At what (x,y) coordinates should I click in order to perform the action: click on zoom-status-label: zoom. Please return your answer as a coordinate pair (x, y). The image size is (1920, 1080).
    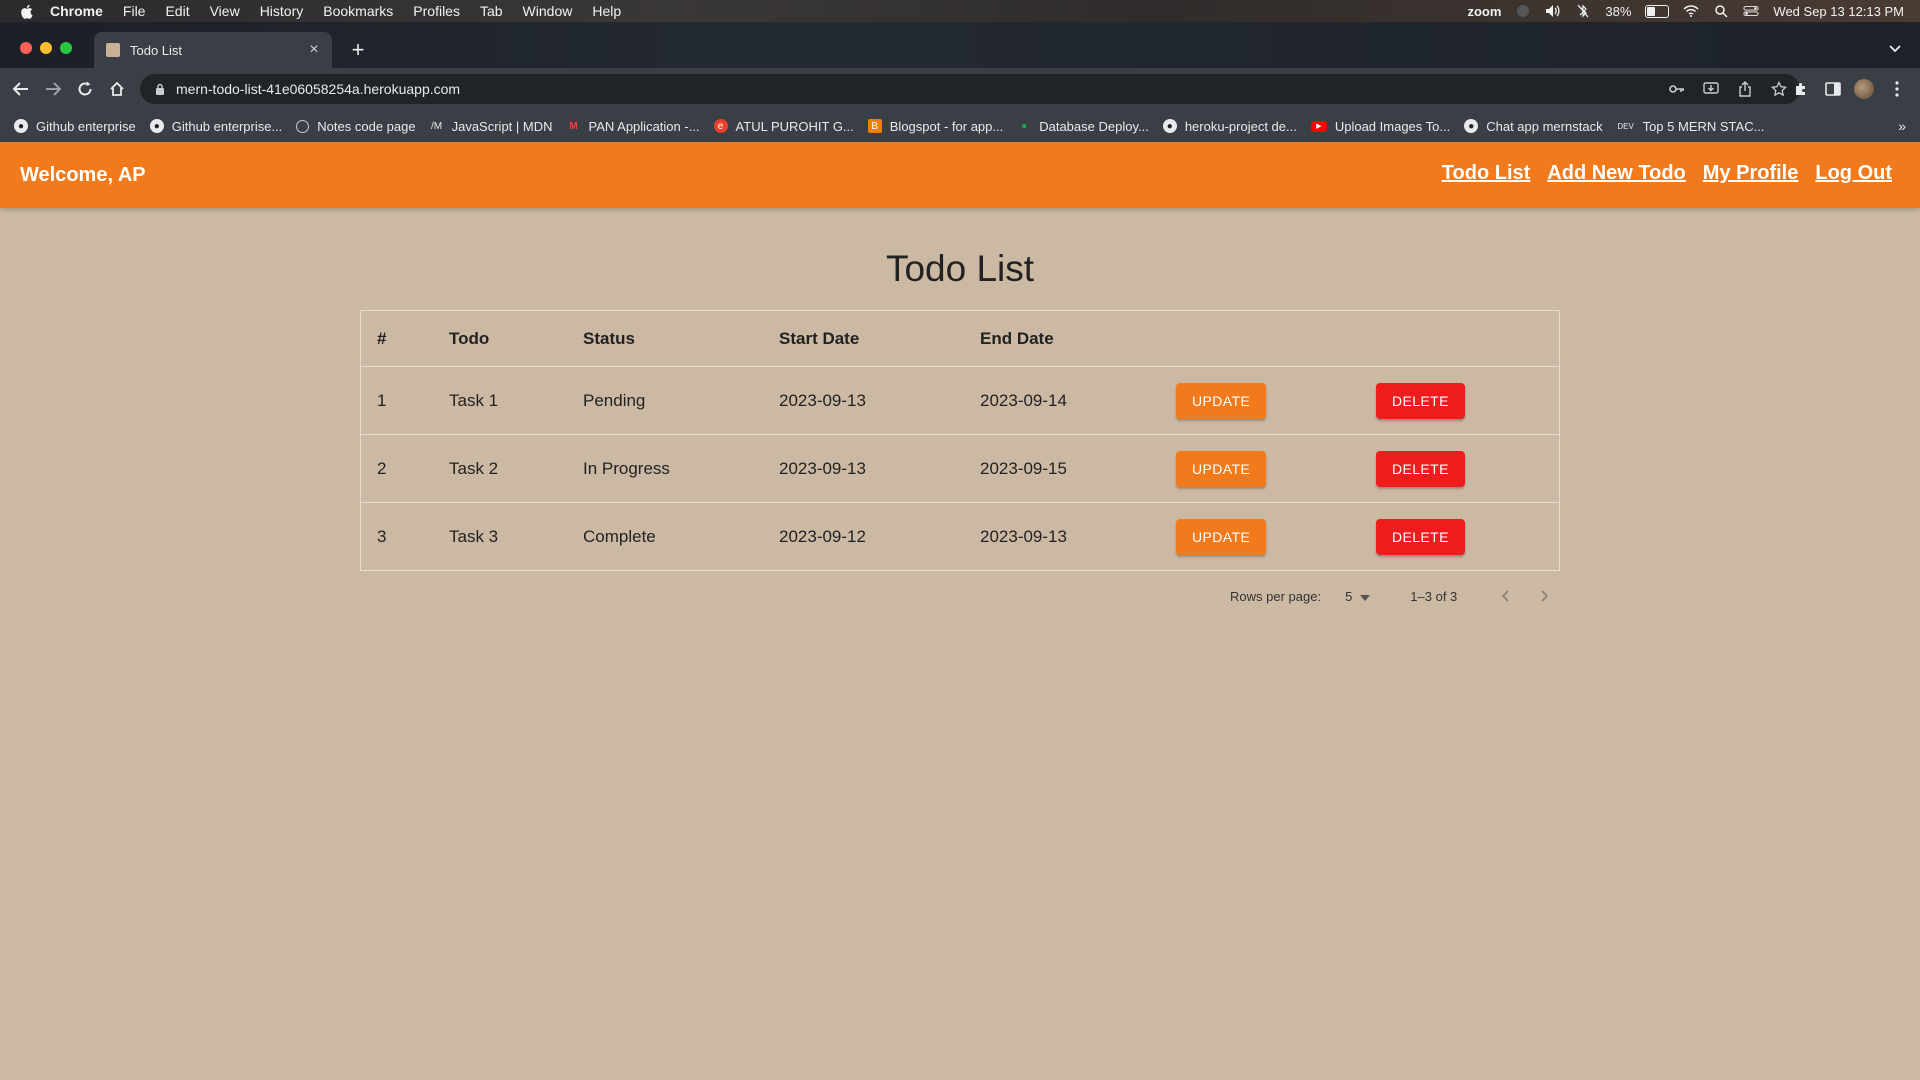
    Looking at the image, I should click on (1484, 11).